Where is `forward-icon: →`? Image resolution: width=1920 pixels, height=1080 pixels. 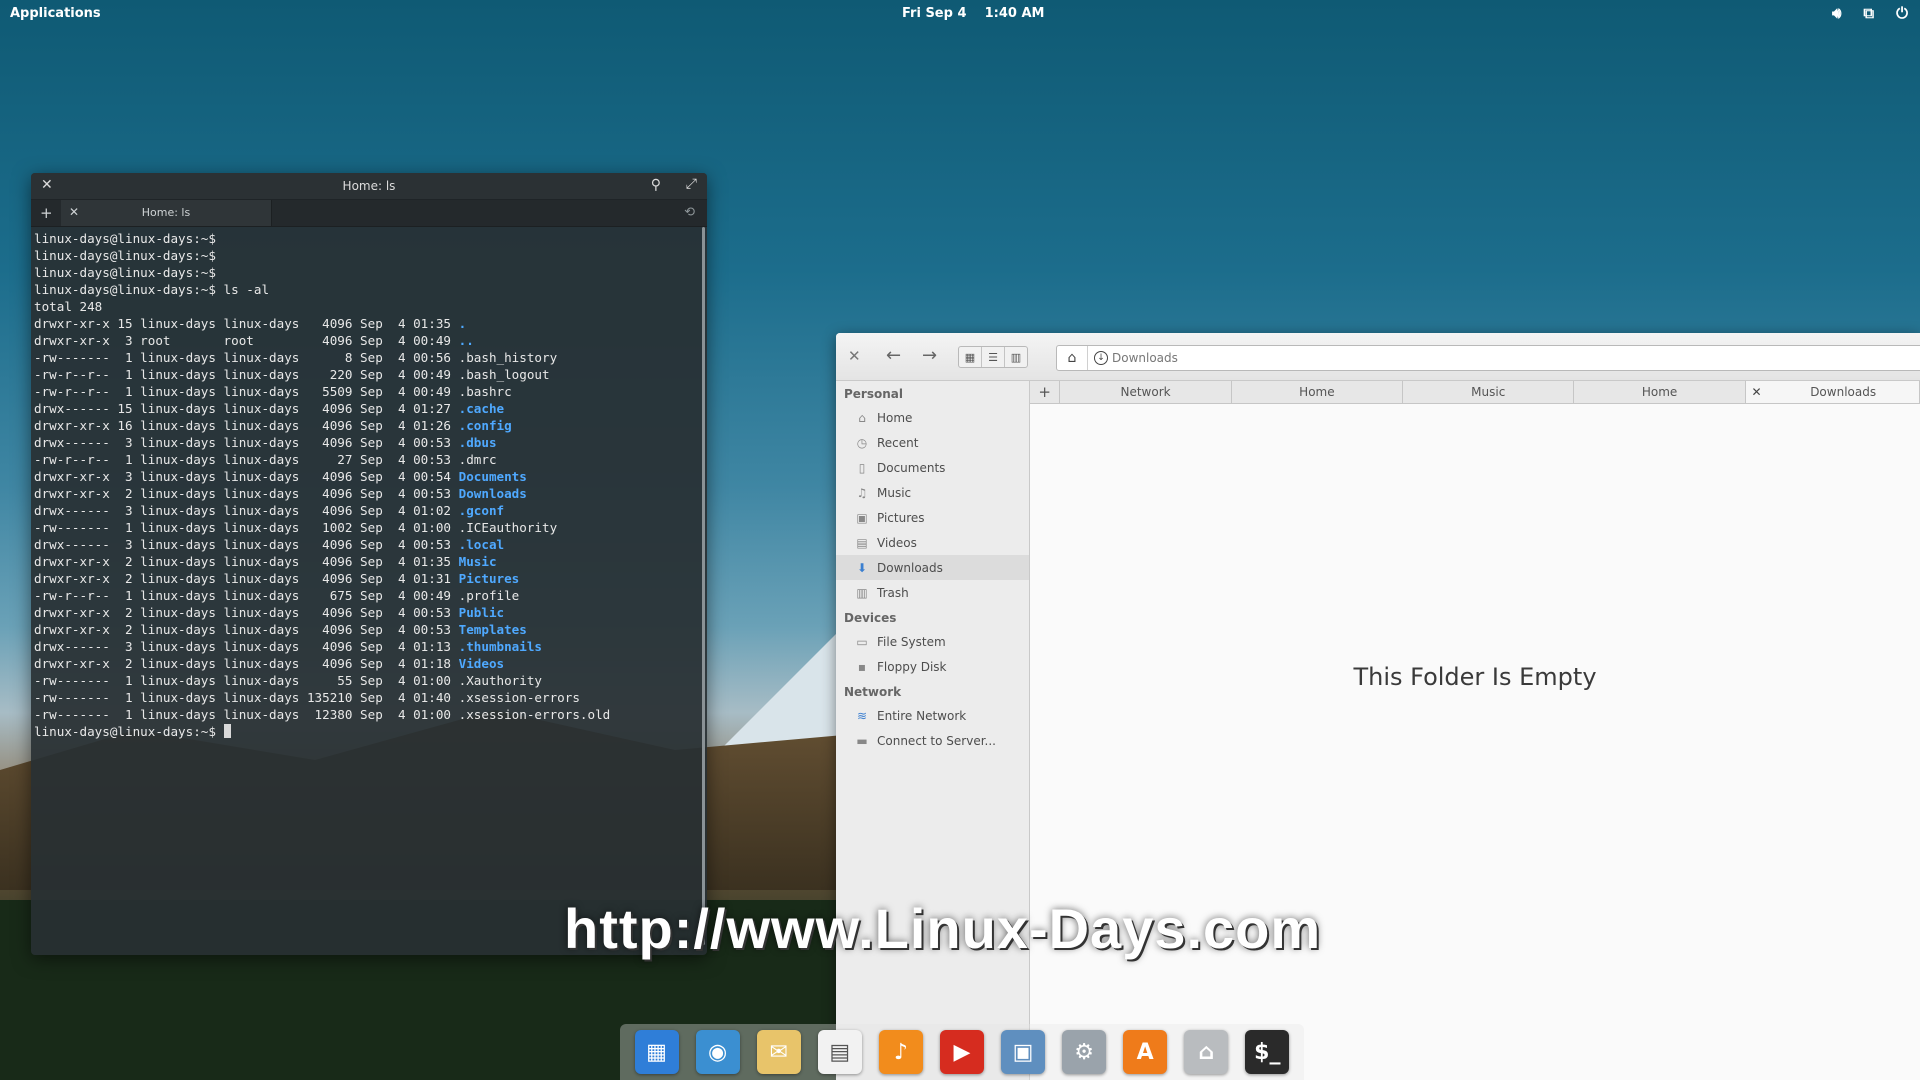
forward-icon: → is located at coordinates (929, 355).